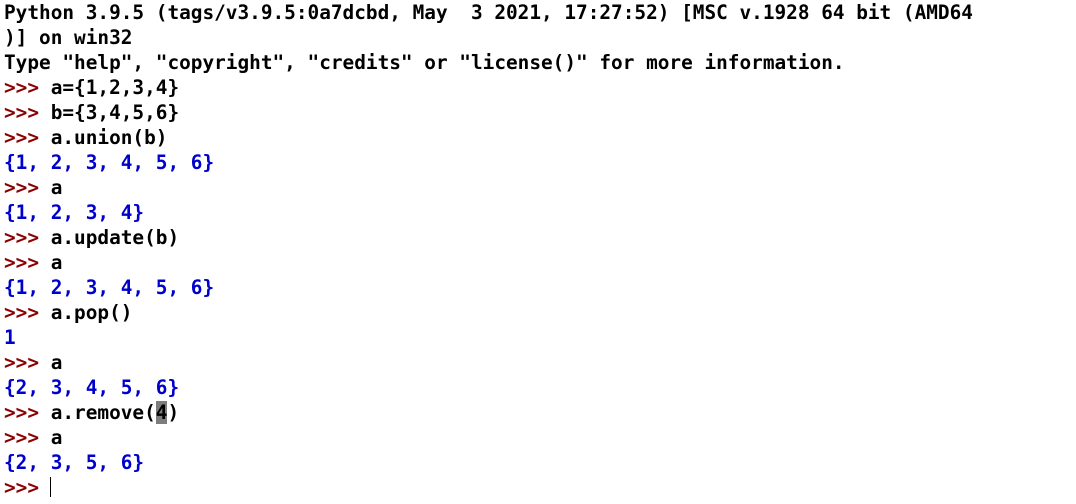 The height and width of the screenshot is (504, 1076). What do you see at coordinates (540, 312) in the screenshot?
I see `shell-input-line: >>> a.pop()` at bounding box center [540, 312].